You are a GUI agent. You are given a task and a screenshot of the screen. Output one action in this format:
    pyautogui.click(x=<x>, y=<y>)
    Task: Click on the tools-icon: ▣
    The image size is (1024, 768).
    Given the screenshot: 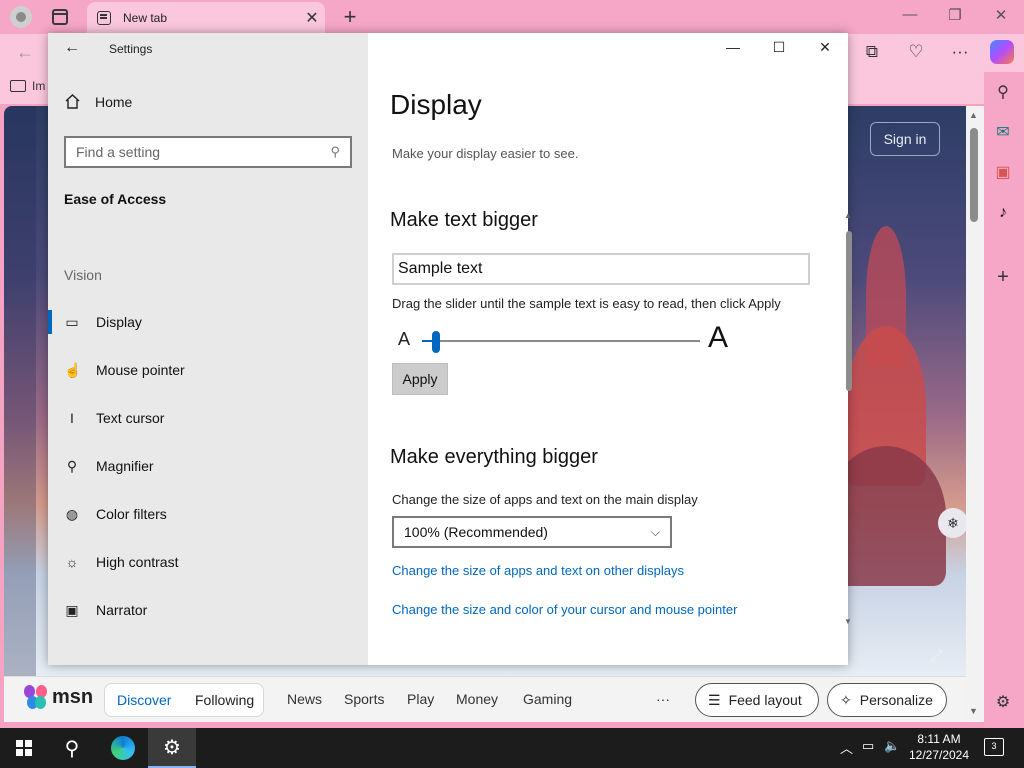 What is the action you would take?
    pyautogui.click(x=1003, y=173)
    